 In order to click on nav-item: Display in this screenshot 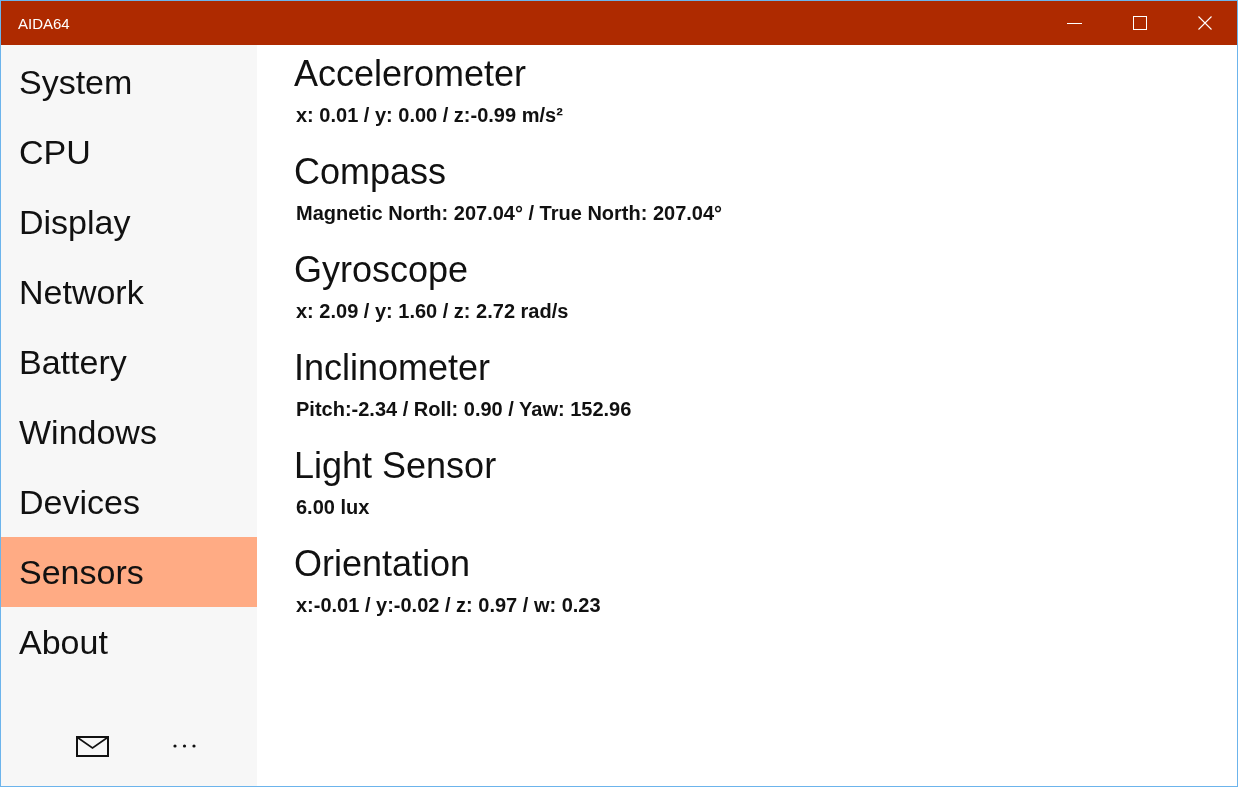, I will do `click(129, 222)`.